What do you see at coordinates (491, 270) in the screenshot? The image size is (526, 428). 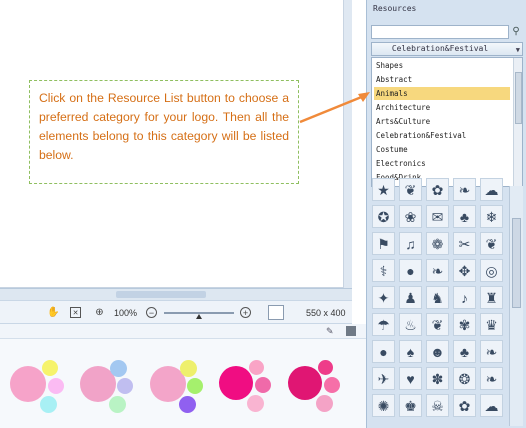 I see `shape-tile-target-icon: ◎` at bounding box center [491, 270].